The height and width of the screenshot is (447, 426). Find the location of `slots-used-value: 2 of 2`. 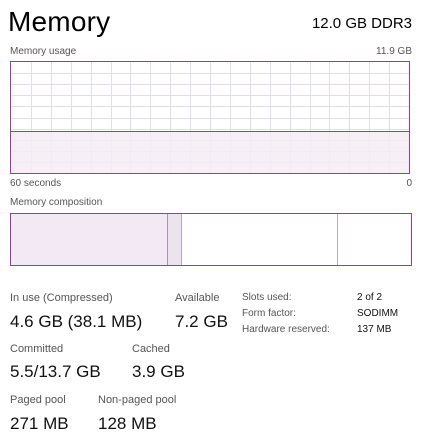

slots-used-value: 2 of 2 is located at coordinates (370, 297).